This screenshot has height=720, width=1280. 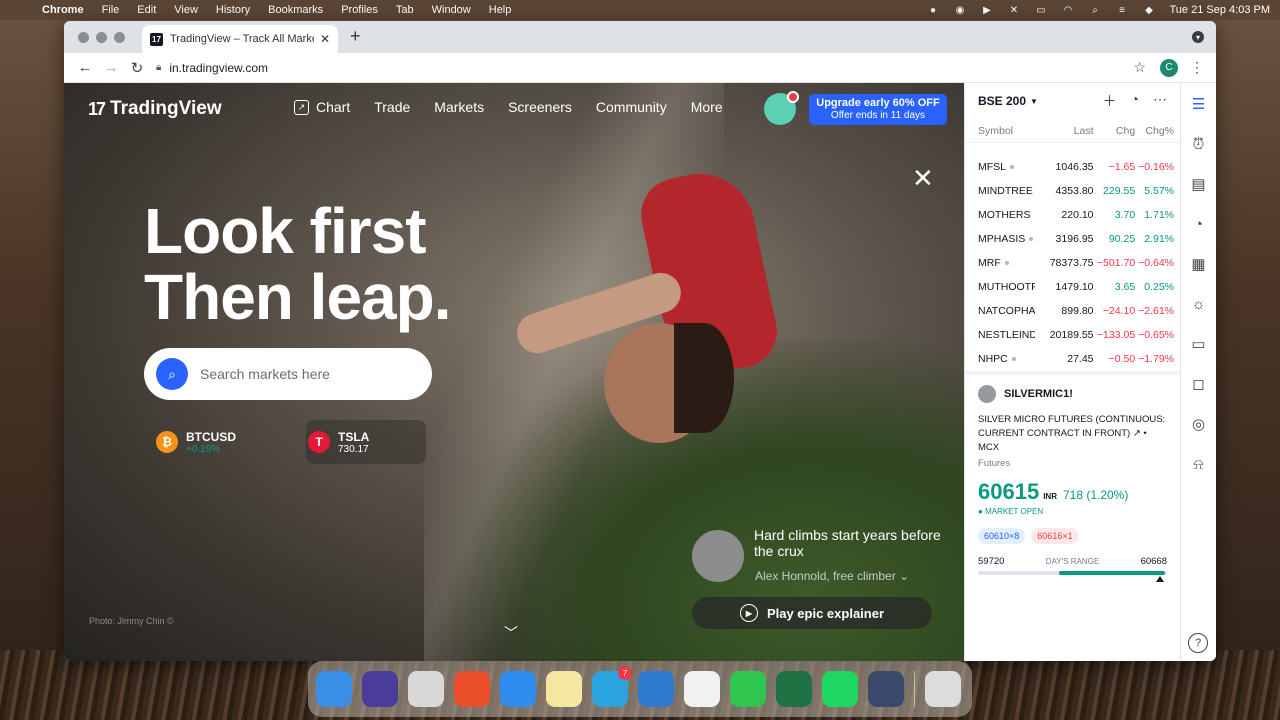 I want to click on ticker-tsla: T TSLA 730.17, so click(x=366, y=442).